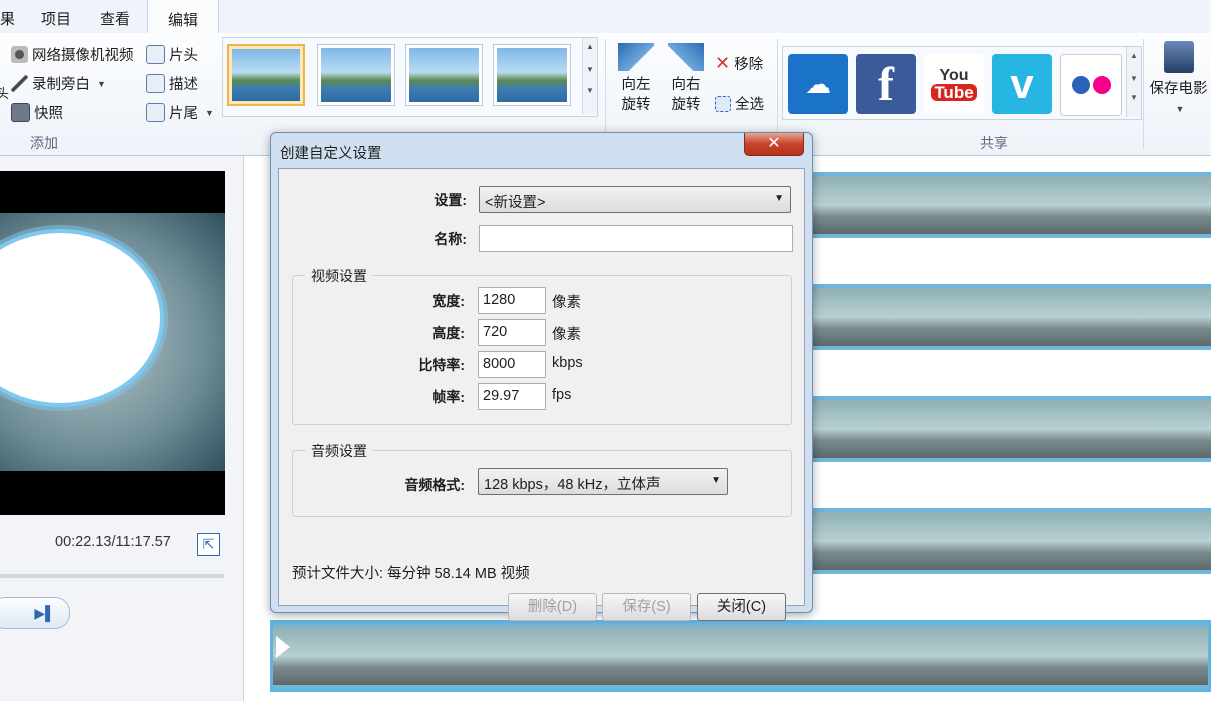 The height and width of the screenshot is (701, 1211). Describe the element at coordinates (411, 574) in the screenshot. I see `file-size-estimate: 预计文件大小: 每分钟 58.14 MB 视频` at that location.